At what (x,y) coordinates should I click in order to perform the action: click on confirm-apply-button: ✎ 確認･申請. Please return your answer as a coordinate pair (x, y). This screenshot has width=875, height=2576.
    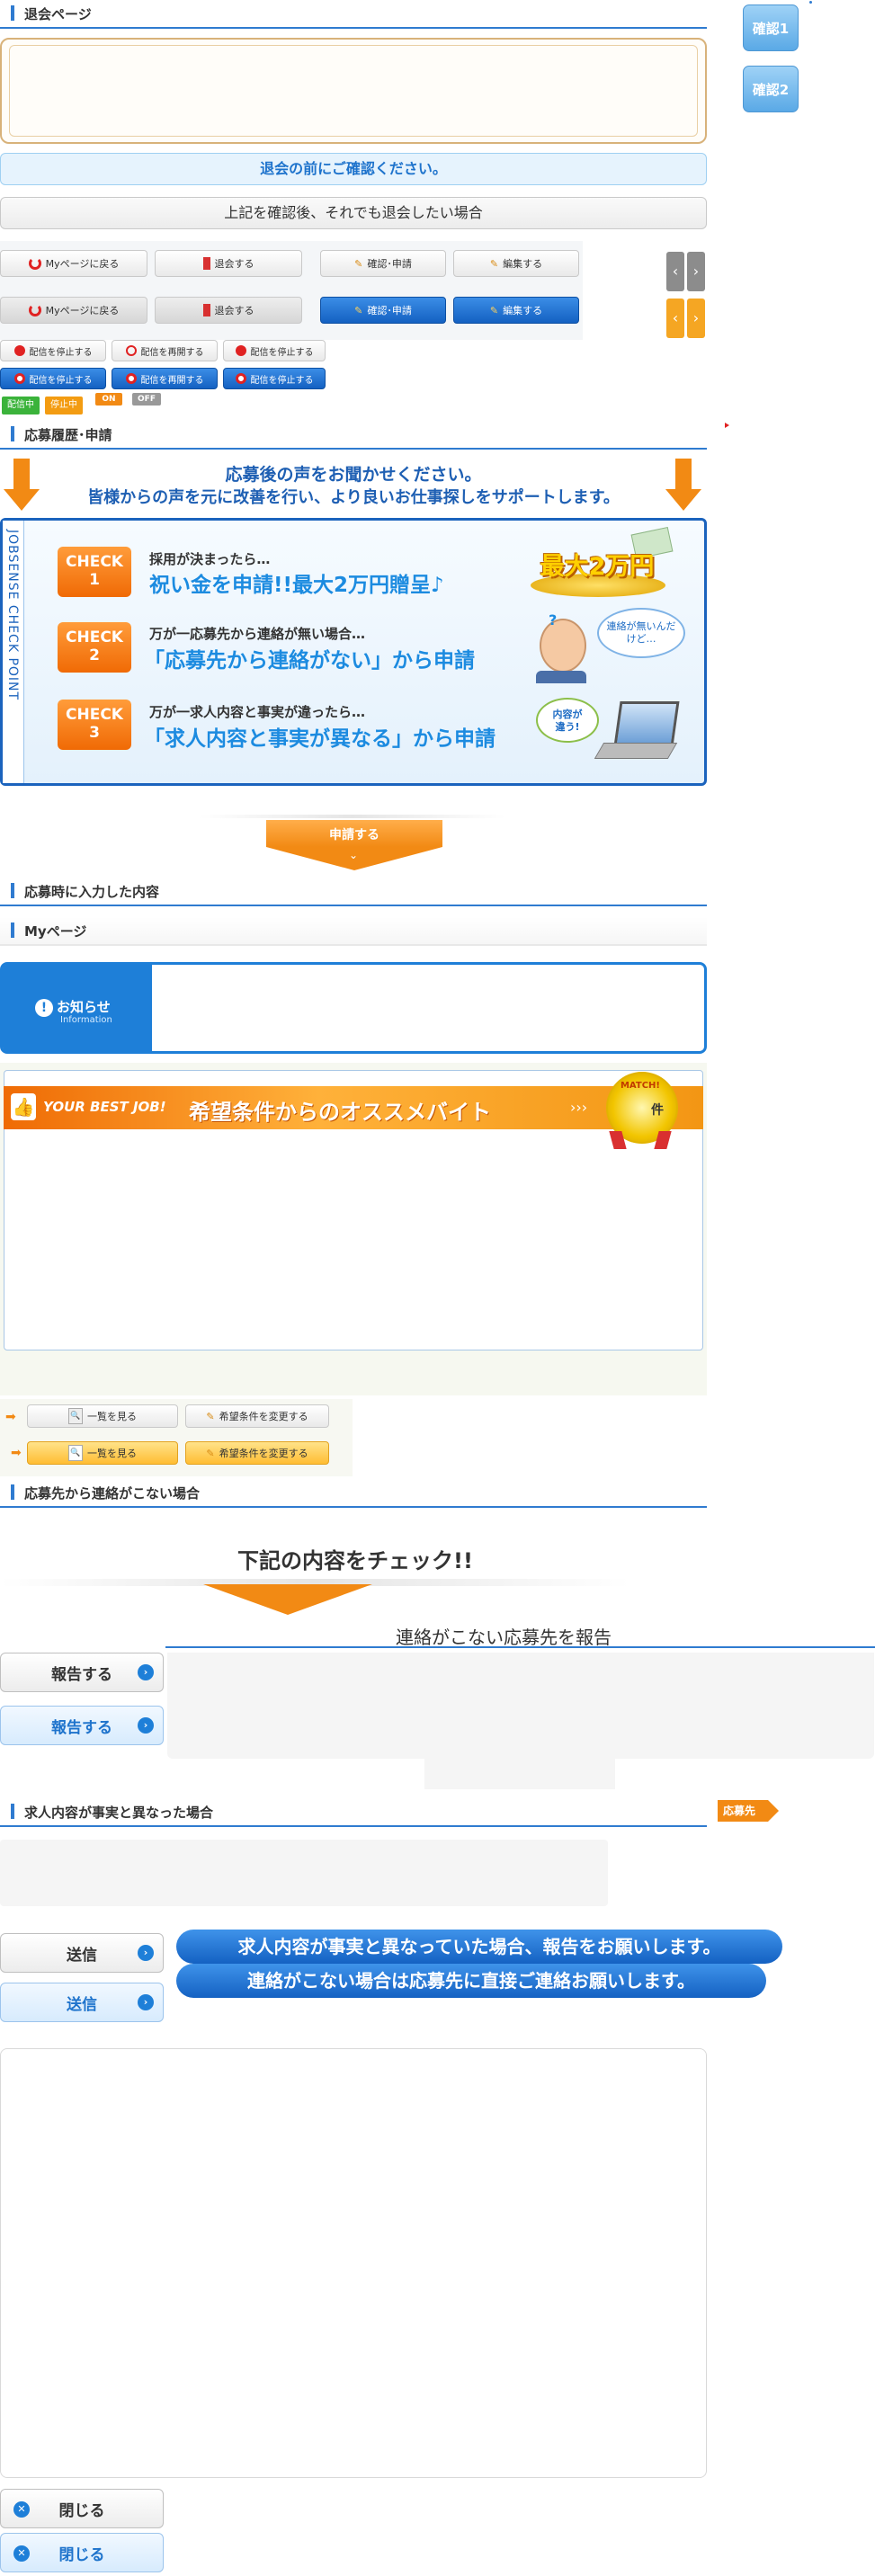
    Looking at the image, I should click on (383, 263).